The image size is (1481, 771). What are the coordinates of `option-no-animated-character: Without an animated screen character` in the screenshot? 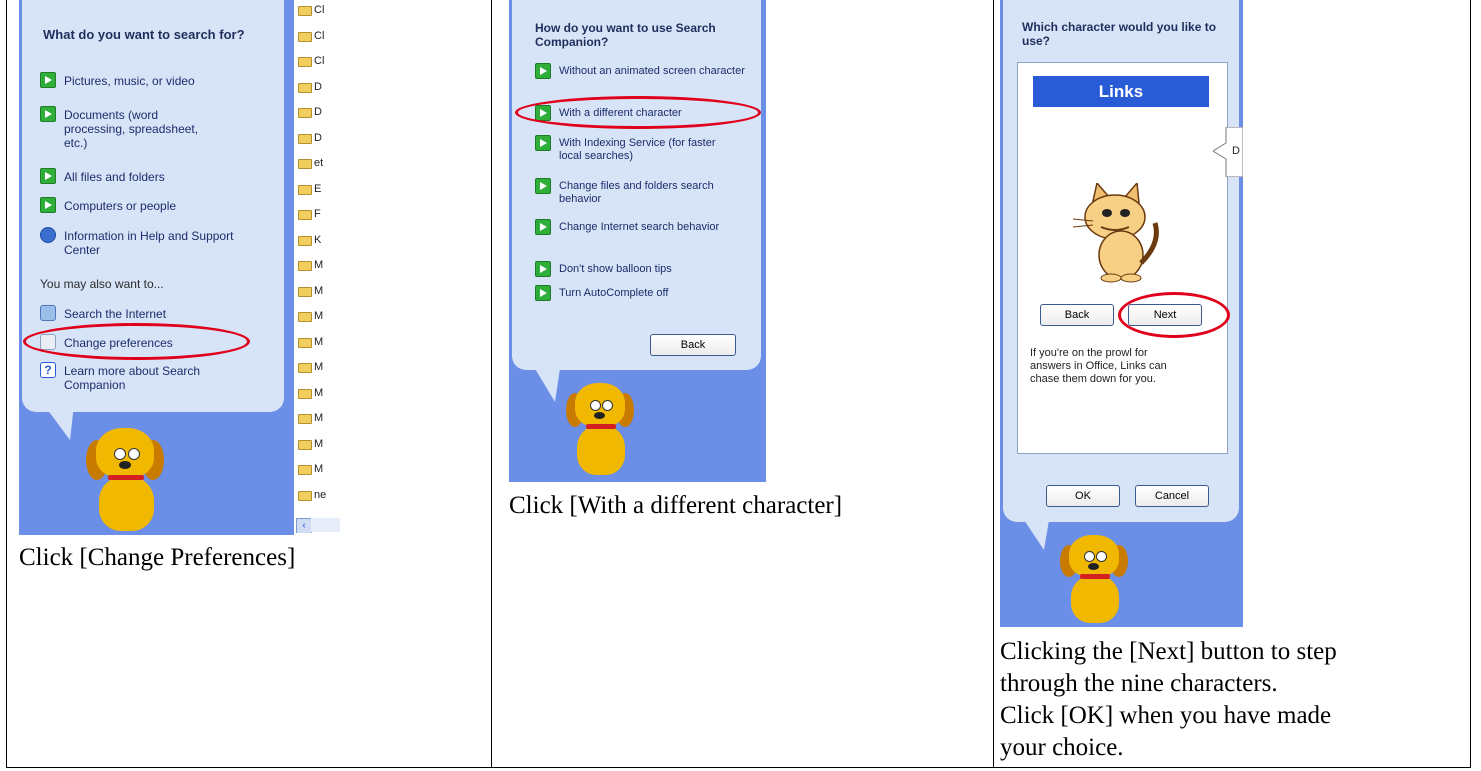 It's located at (654, 71).